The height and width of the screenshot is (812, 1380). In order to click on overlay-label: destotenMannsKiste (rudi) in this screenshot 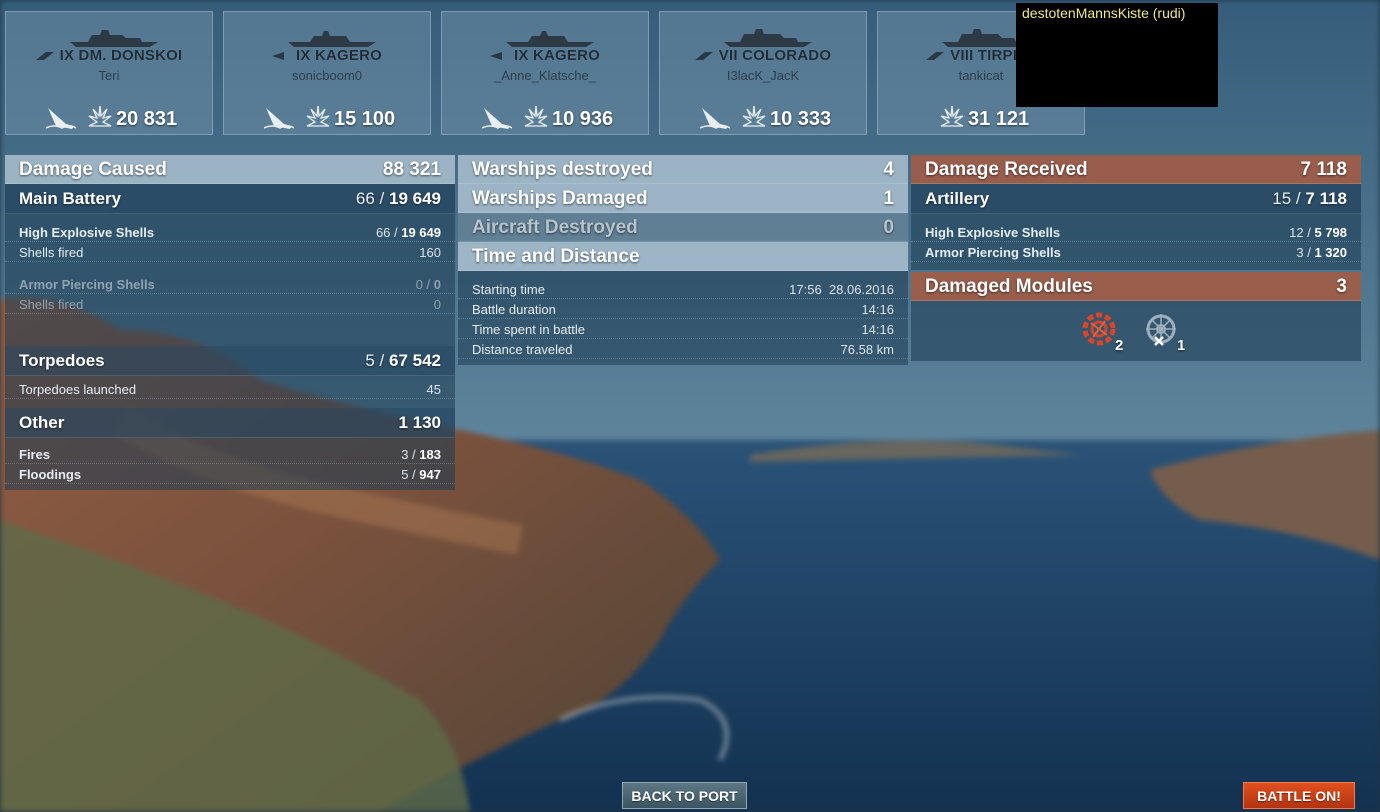, I will do `click(1104, 13)`.